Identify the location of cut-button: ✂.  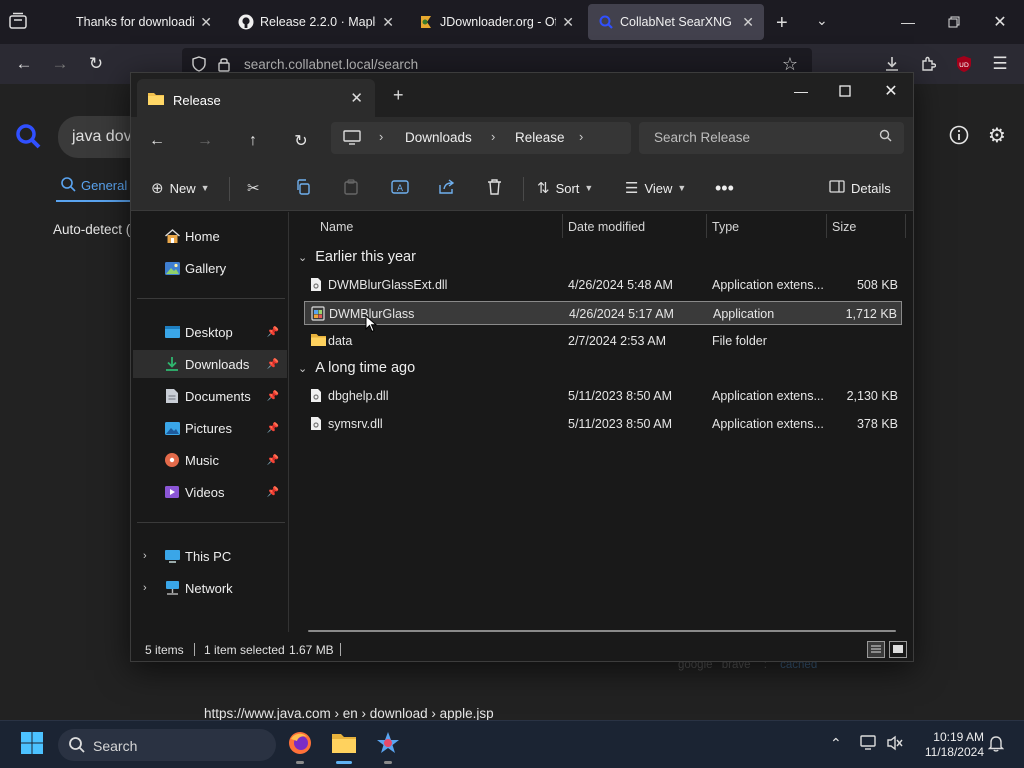
(256, 188).